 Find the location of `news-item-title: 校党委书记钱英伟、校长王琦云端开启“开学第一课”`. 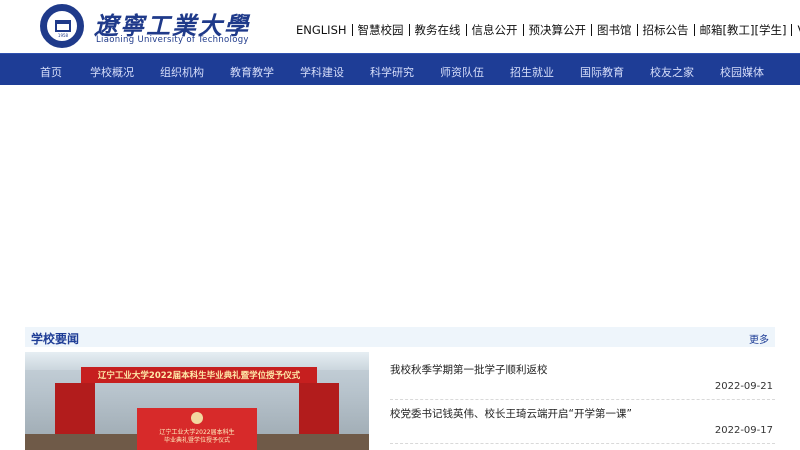

news-item-title: 校党委书记钱英伟、校长王琦云端开启“开学第一课” is located at coordinates (511, 413).